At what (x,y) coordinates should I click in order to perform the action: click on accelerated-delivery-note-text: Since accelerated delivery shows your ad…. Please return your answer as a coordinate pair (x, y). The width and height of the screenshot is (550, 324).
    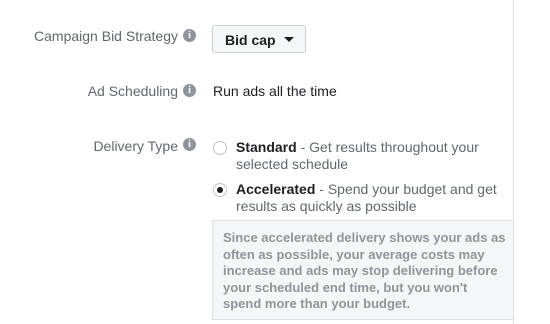
    Looking at the image, I should click on (364, 270).